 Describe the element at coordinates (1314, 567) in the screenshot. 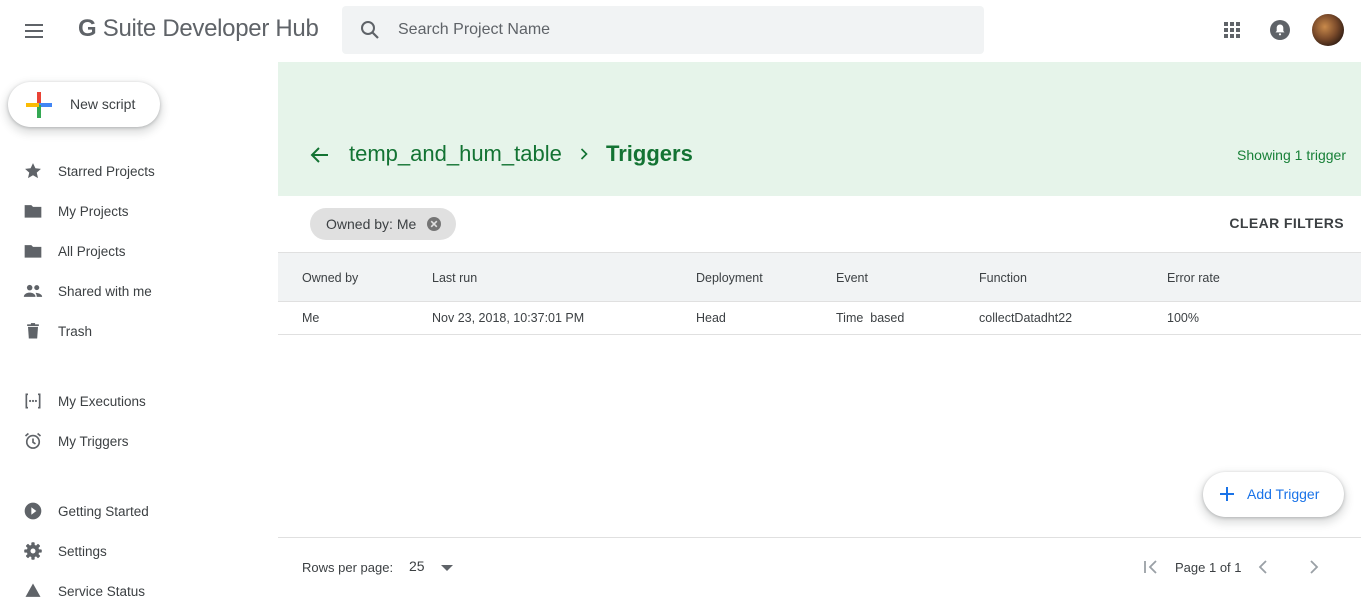

I see `next-page-icon` at that location.